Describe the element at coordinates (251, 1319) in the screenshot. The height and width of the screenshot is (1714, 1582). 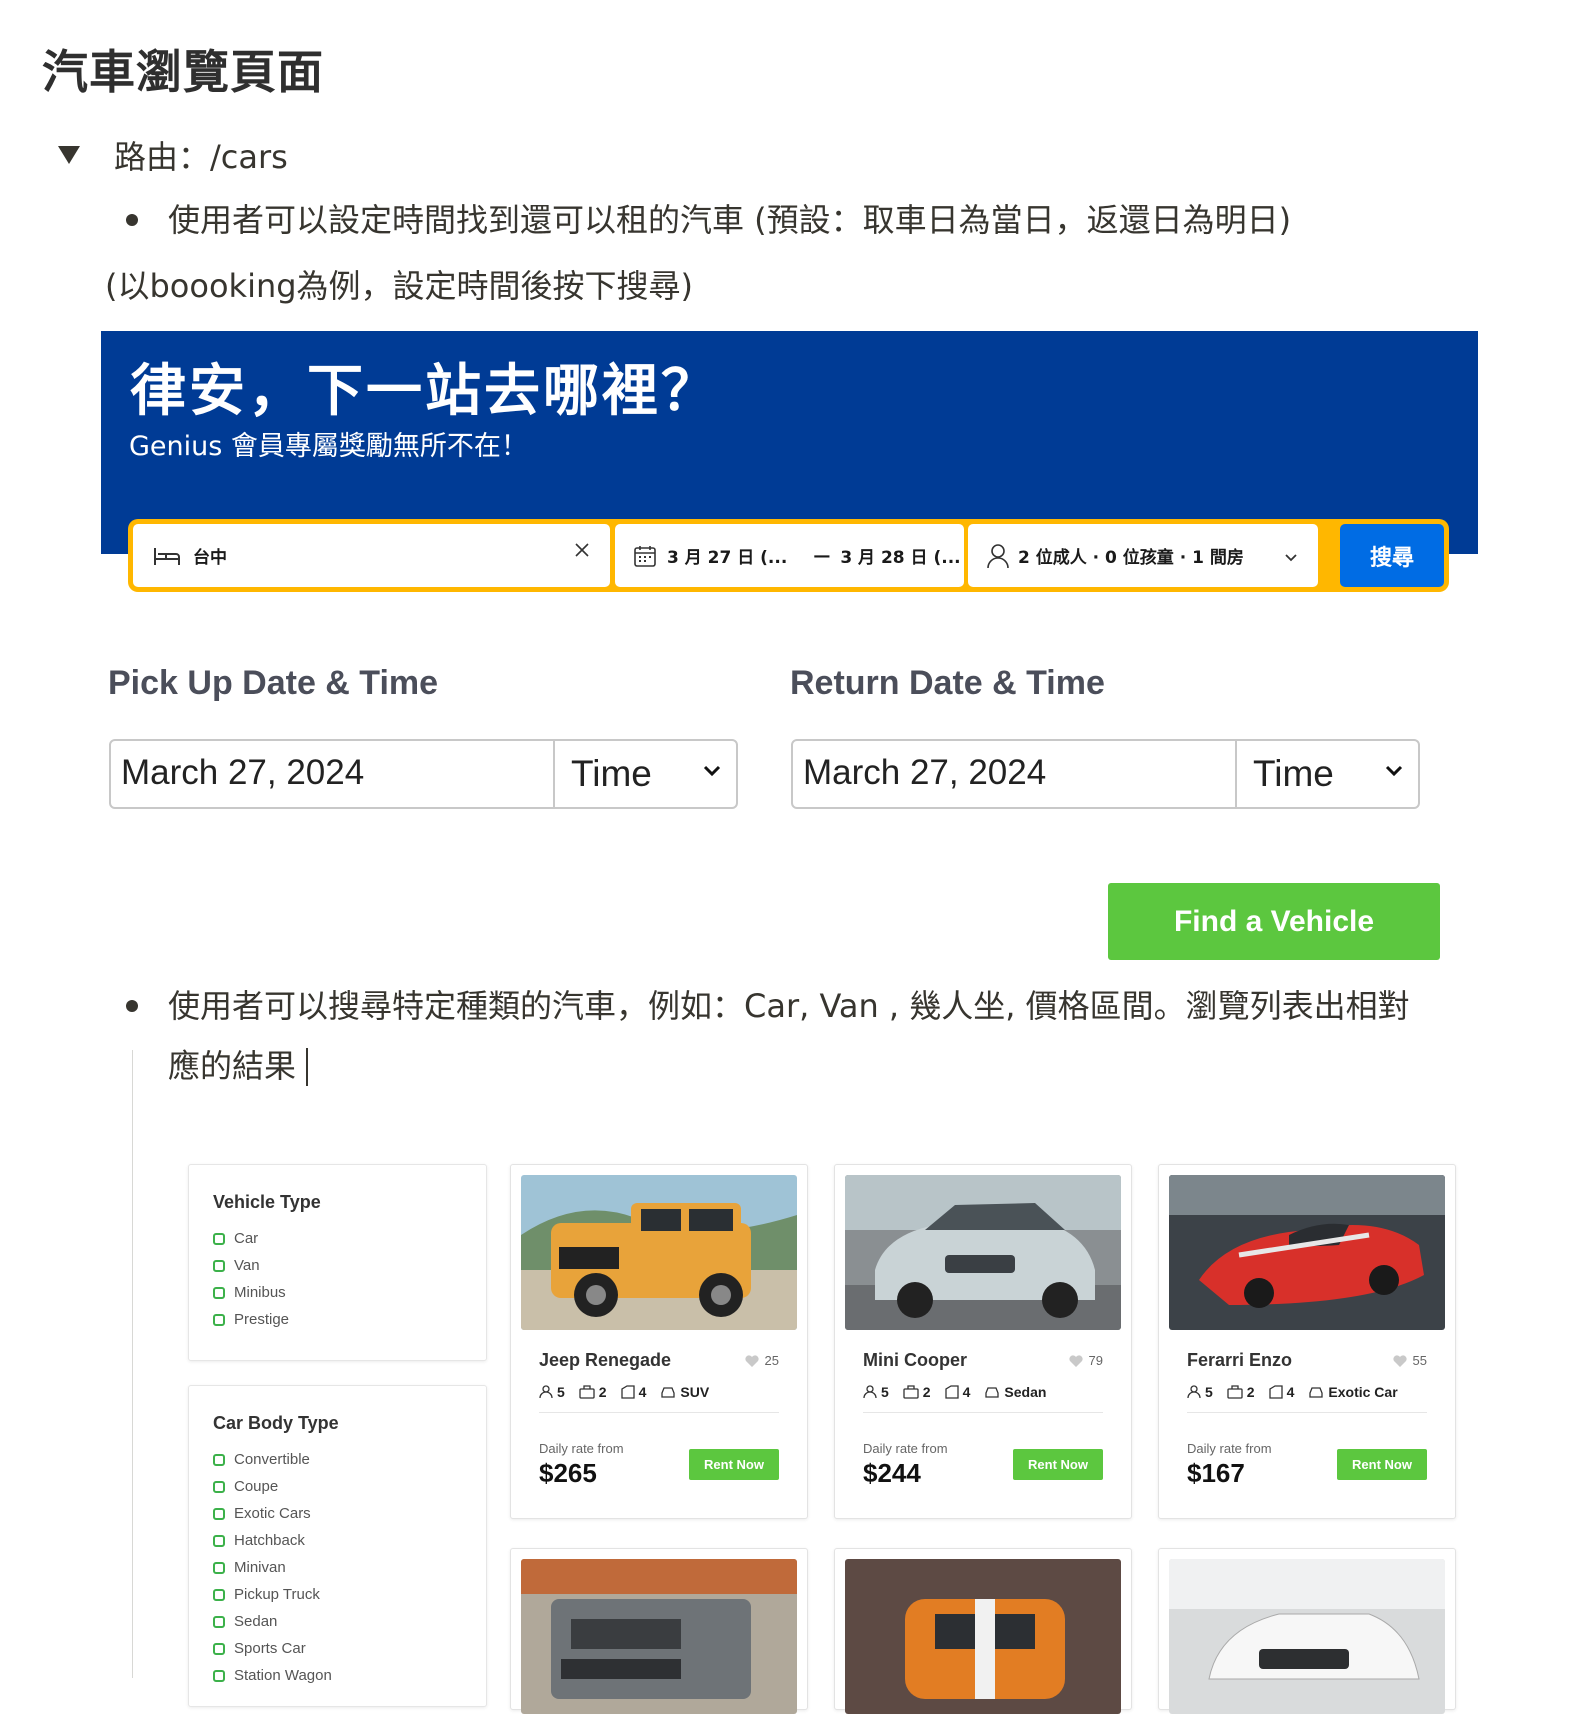
I see `filter-option-prestige: Prestige` at that location.